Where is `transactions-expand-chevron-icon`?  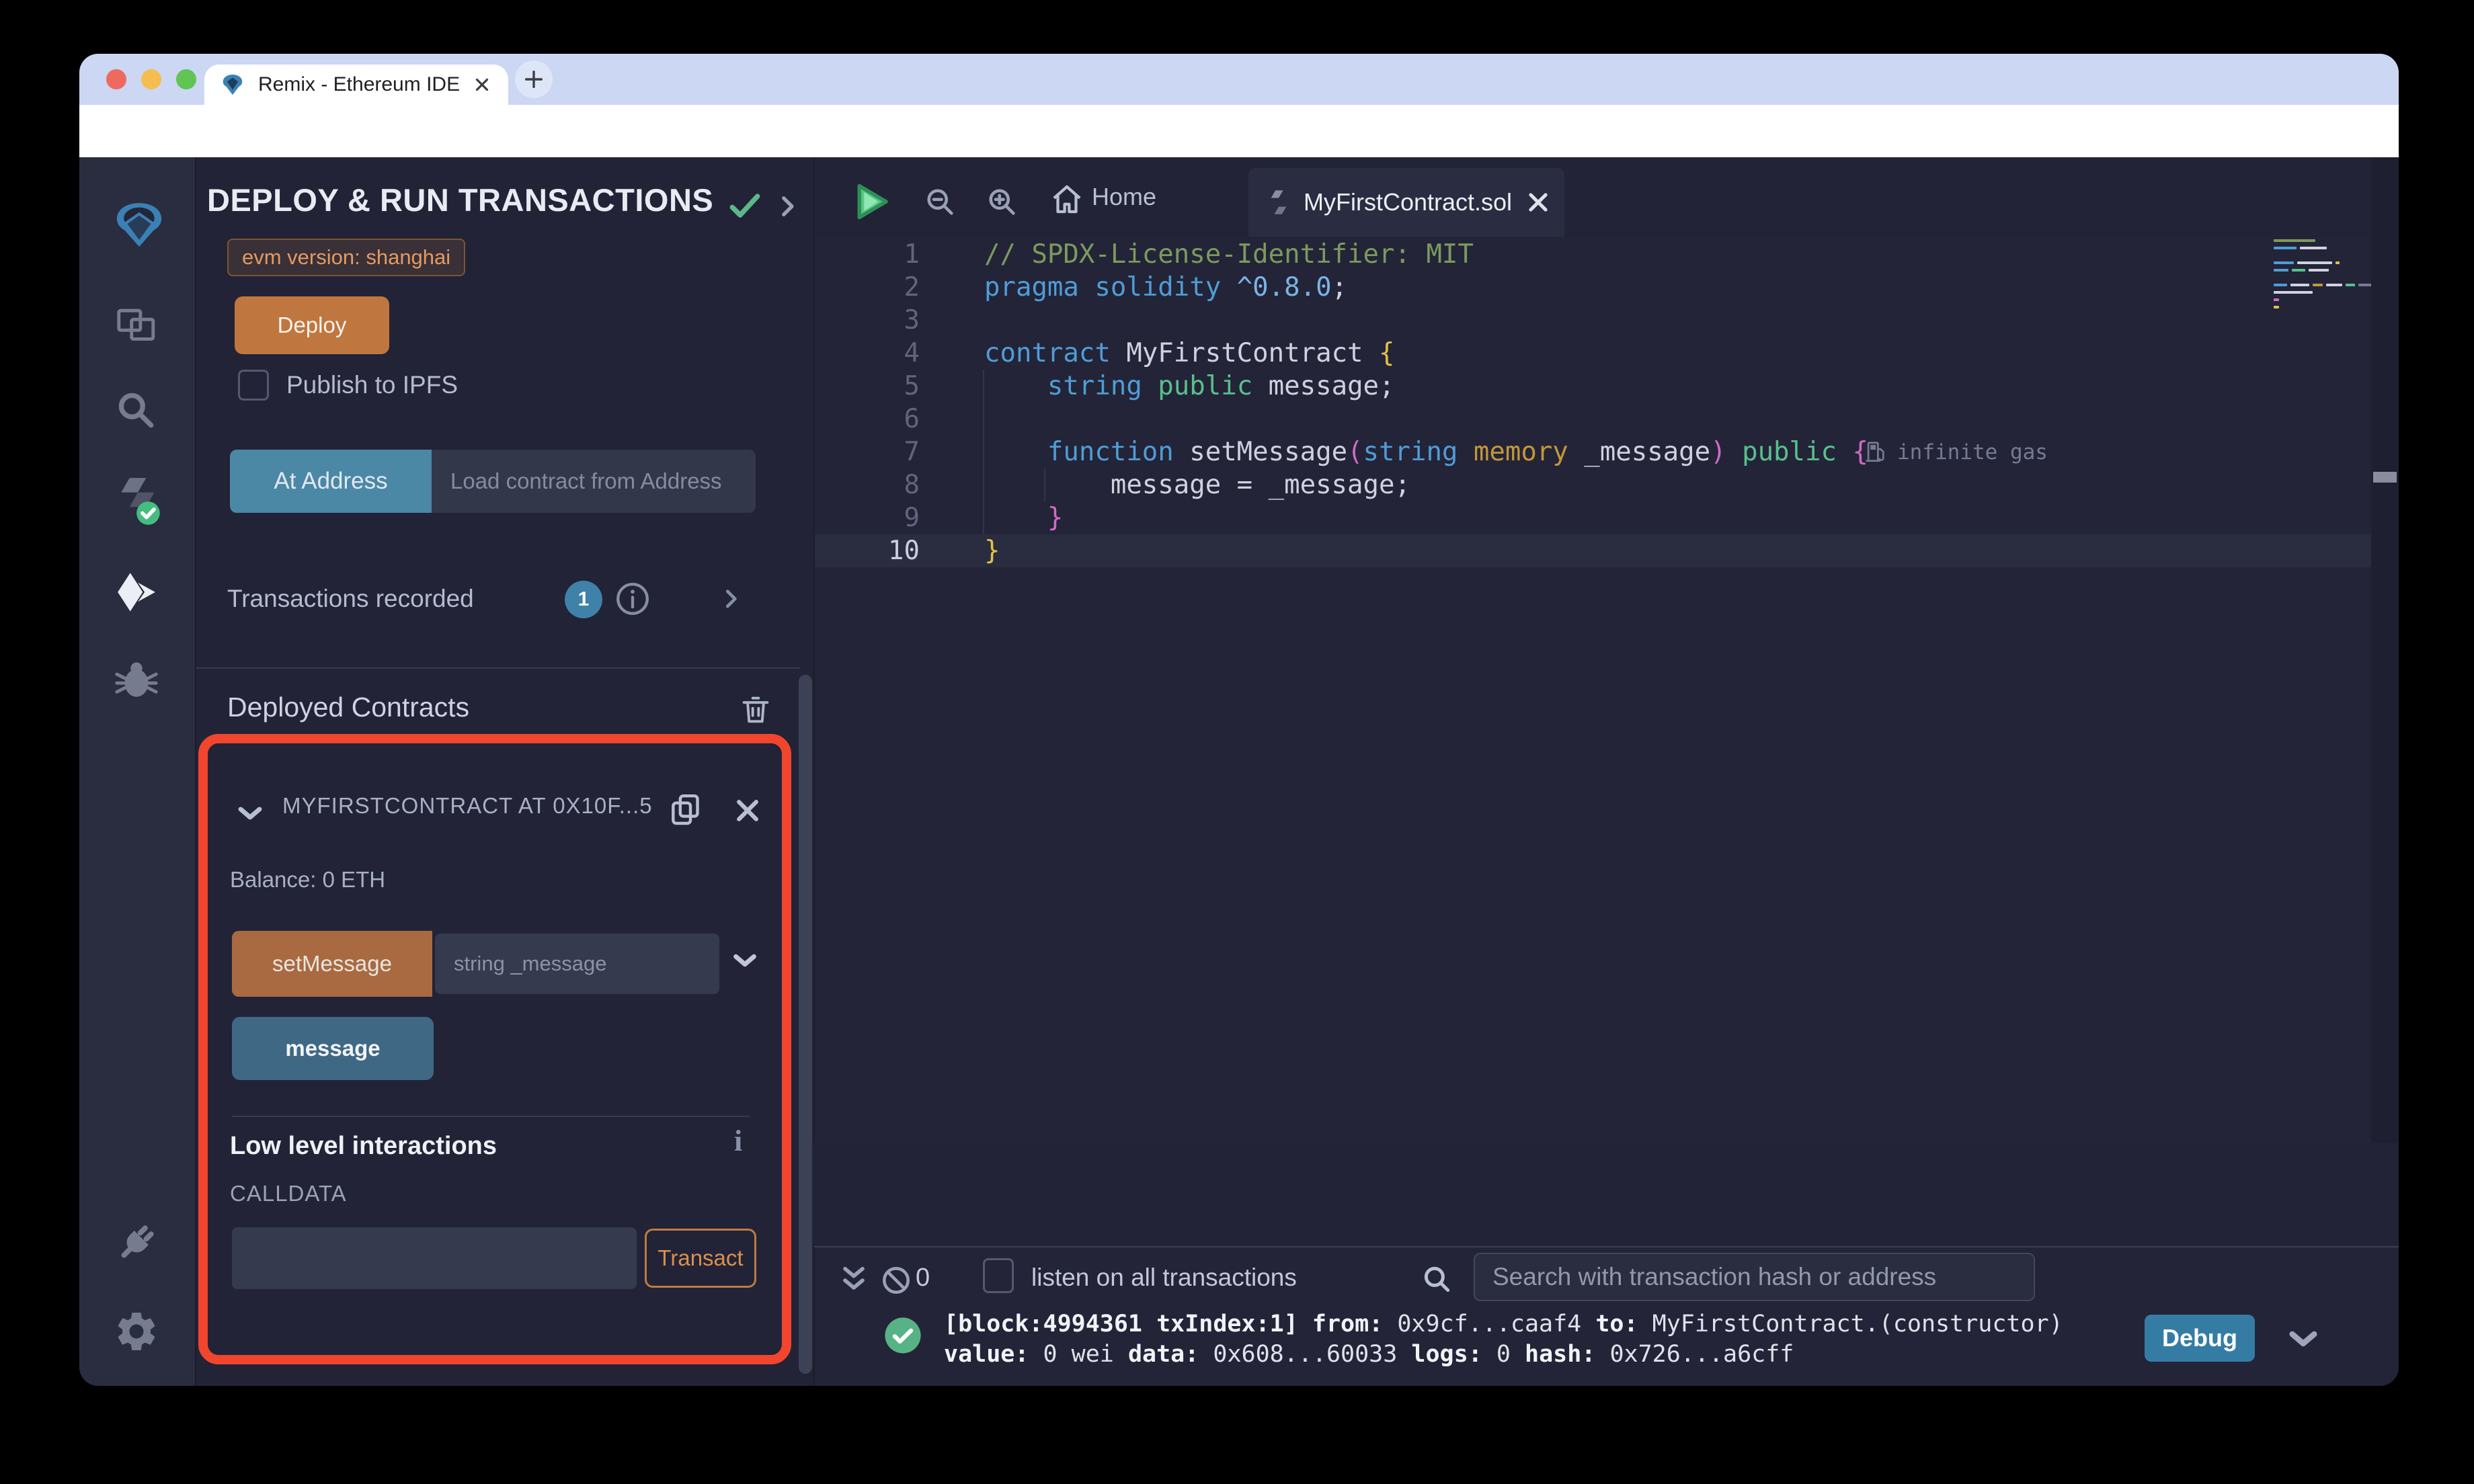
transactions-expand-chevron-icon is located at coordinates (731, 599).